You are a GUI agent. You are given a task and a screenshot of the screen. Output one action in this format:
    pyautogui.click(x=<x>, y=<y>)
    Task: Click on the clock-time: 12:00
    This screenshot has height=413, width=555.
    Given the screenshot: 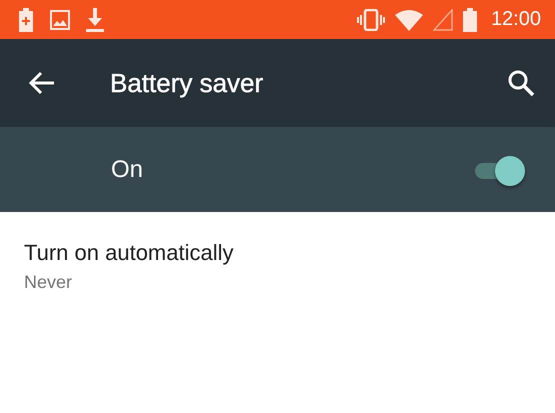 What is the action you would take?
    pyautogui.click(x=515, y=19)
    